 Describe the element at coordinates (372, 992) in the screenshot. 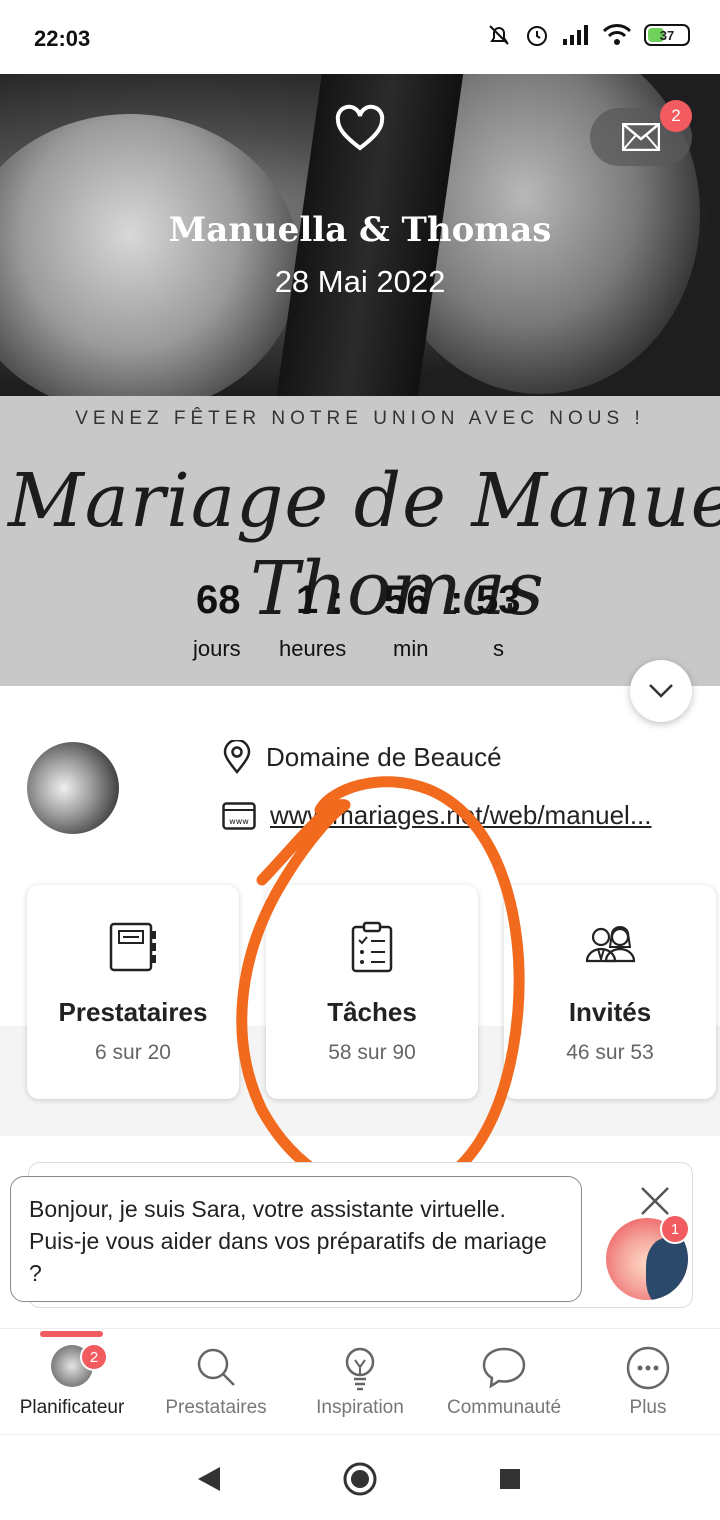

I see `card-taches: Tâches 58 sur 90` at that location.